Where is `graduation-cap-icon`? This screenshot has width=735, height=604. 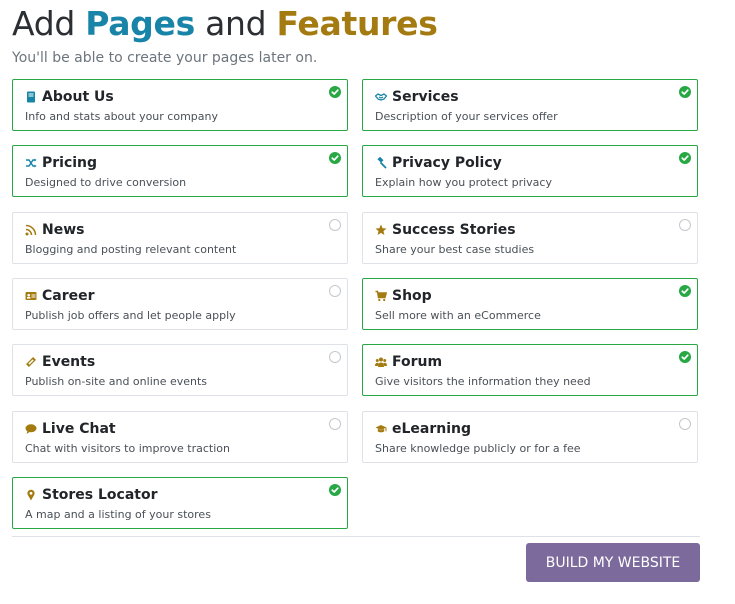 graduation-cap-icon is located at coordinates (381, 429).